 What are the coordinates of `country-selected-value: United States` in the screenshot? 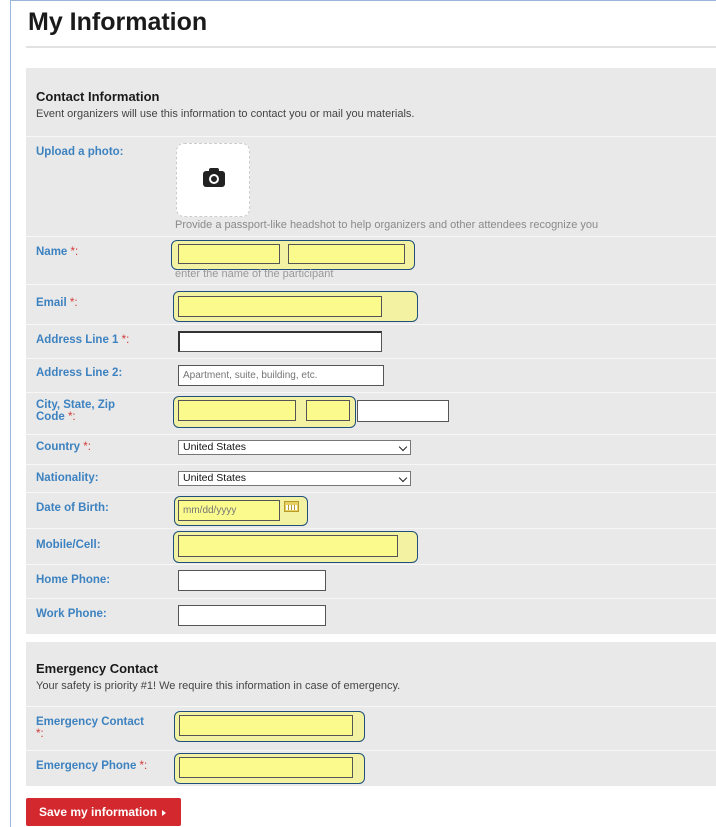 It's located at (215, 447).